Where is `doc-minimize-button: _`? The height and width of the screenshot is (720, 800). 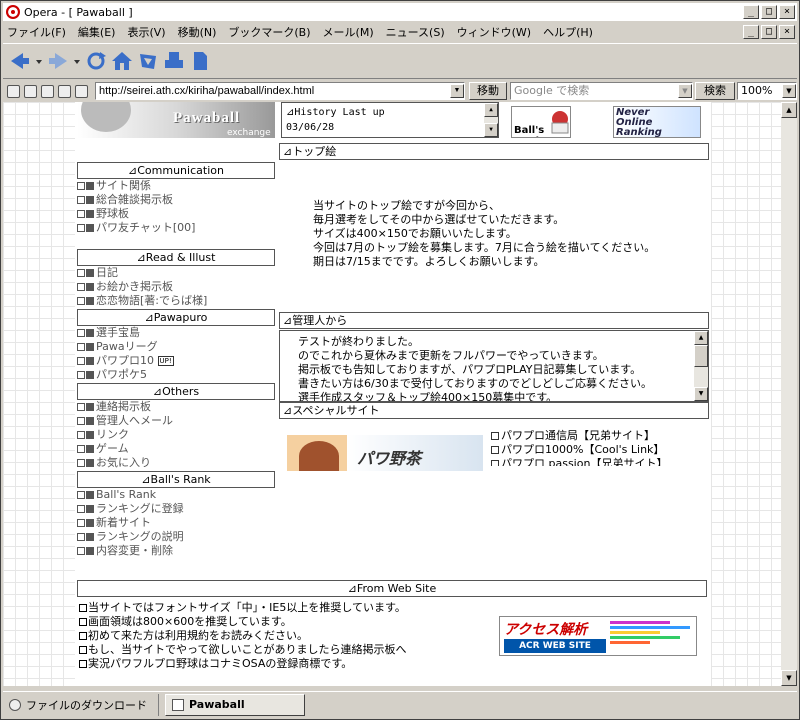
doc-minimize-button: _ is located at coordinates (751, 32).